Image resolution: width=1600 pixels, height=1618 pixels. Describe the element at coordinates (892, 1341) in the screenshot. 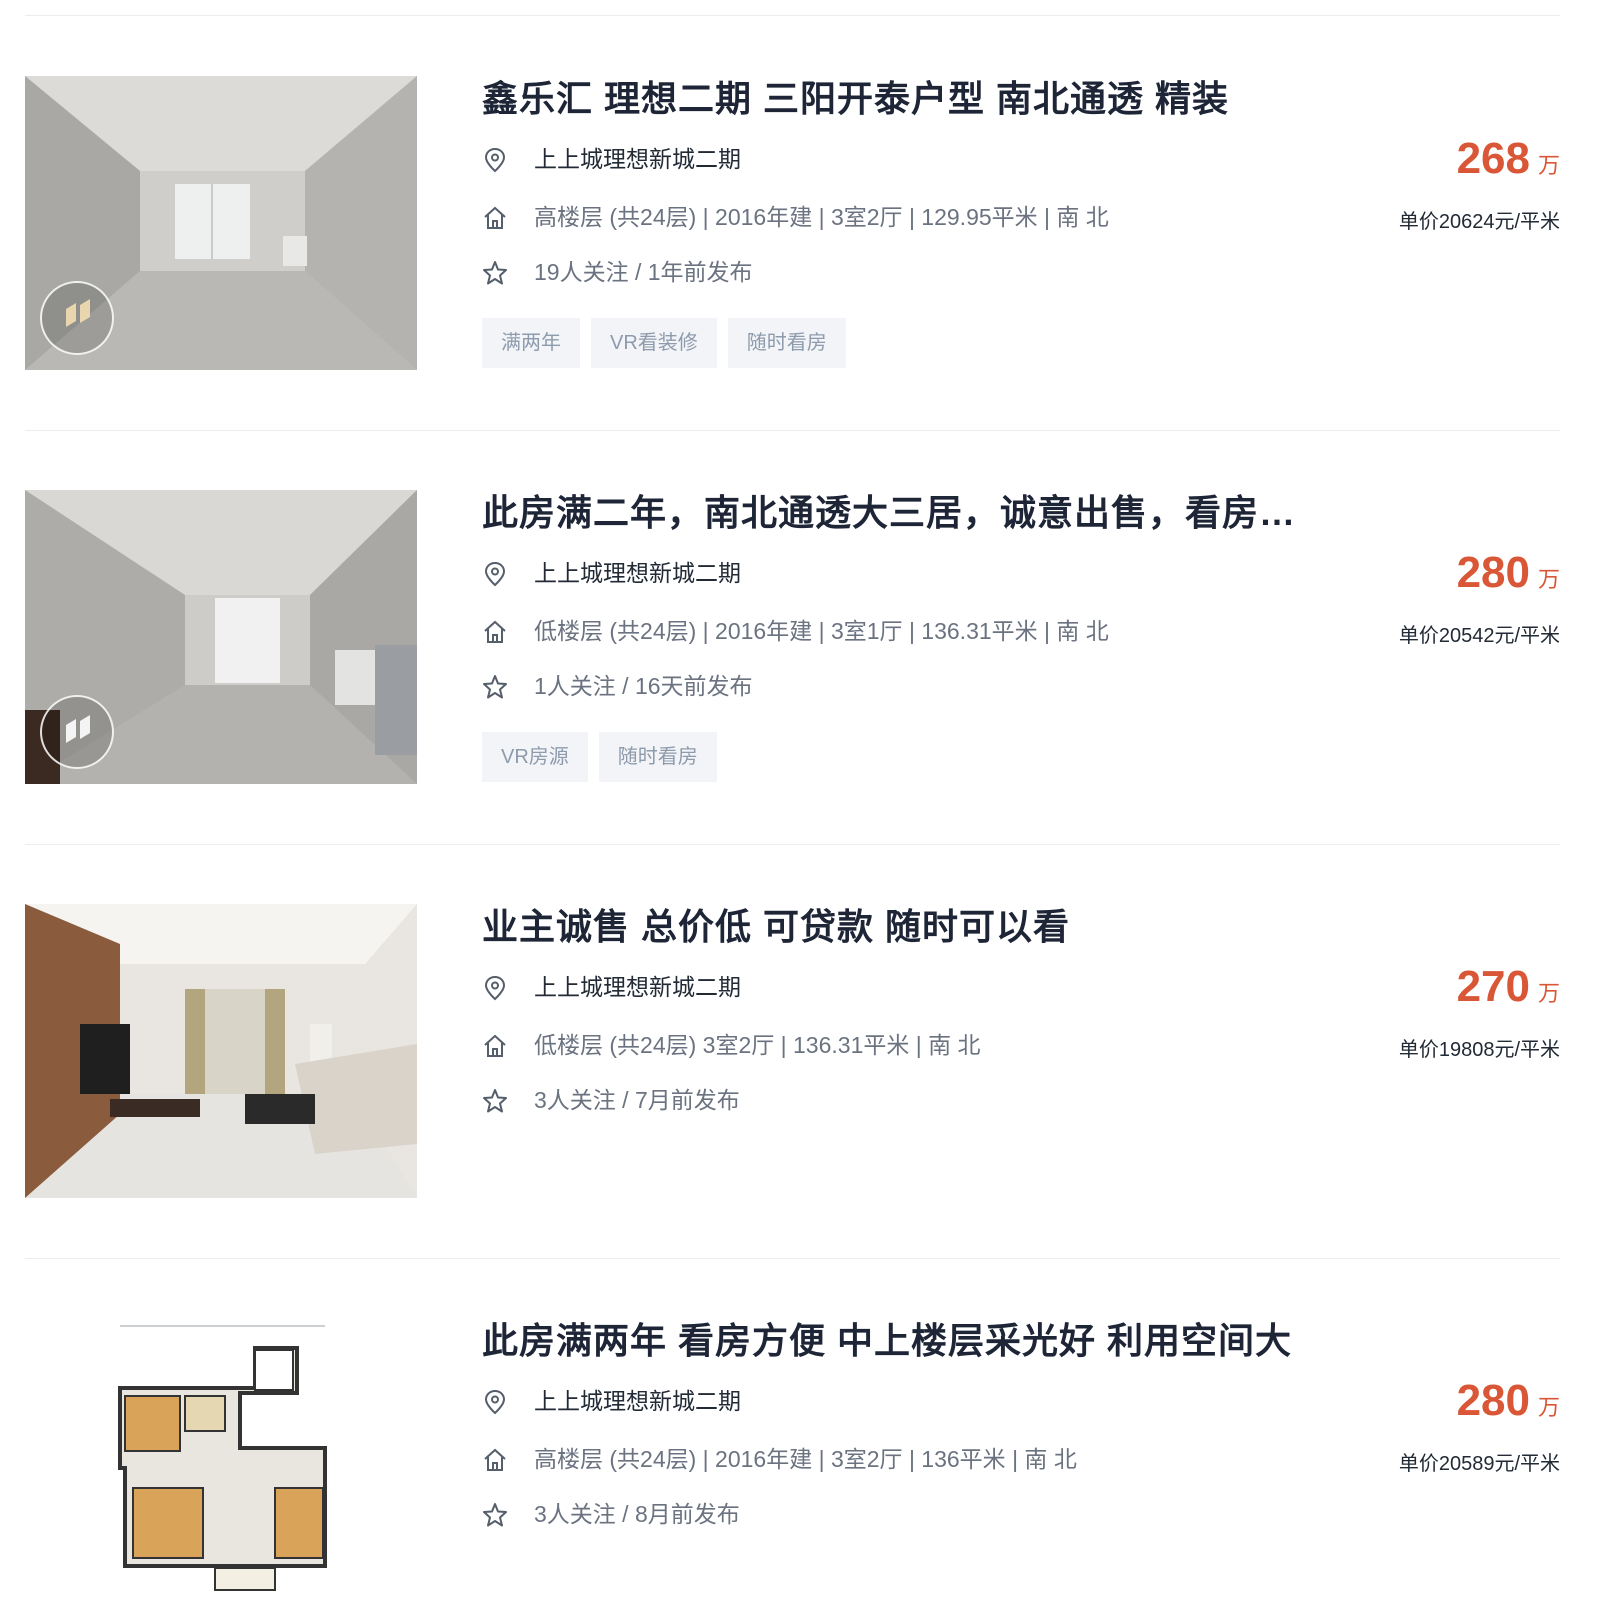

I see `listing-title: 此房满两年 看房方便 中上楼层采光好 利用空间大` at that location.